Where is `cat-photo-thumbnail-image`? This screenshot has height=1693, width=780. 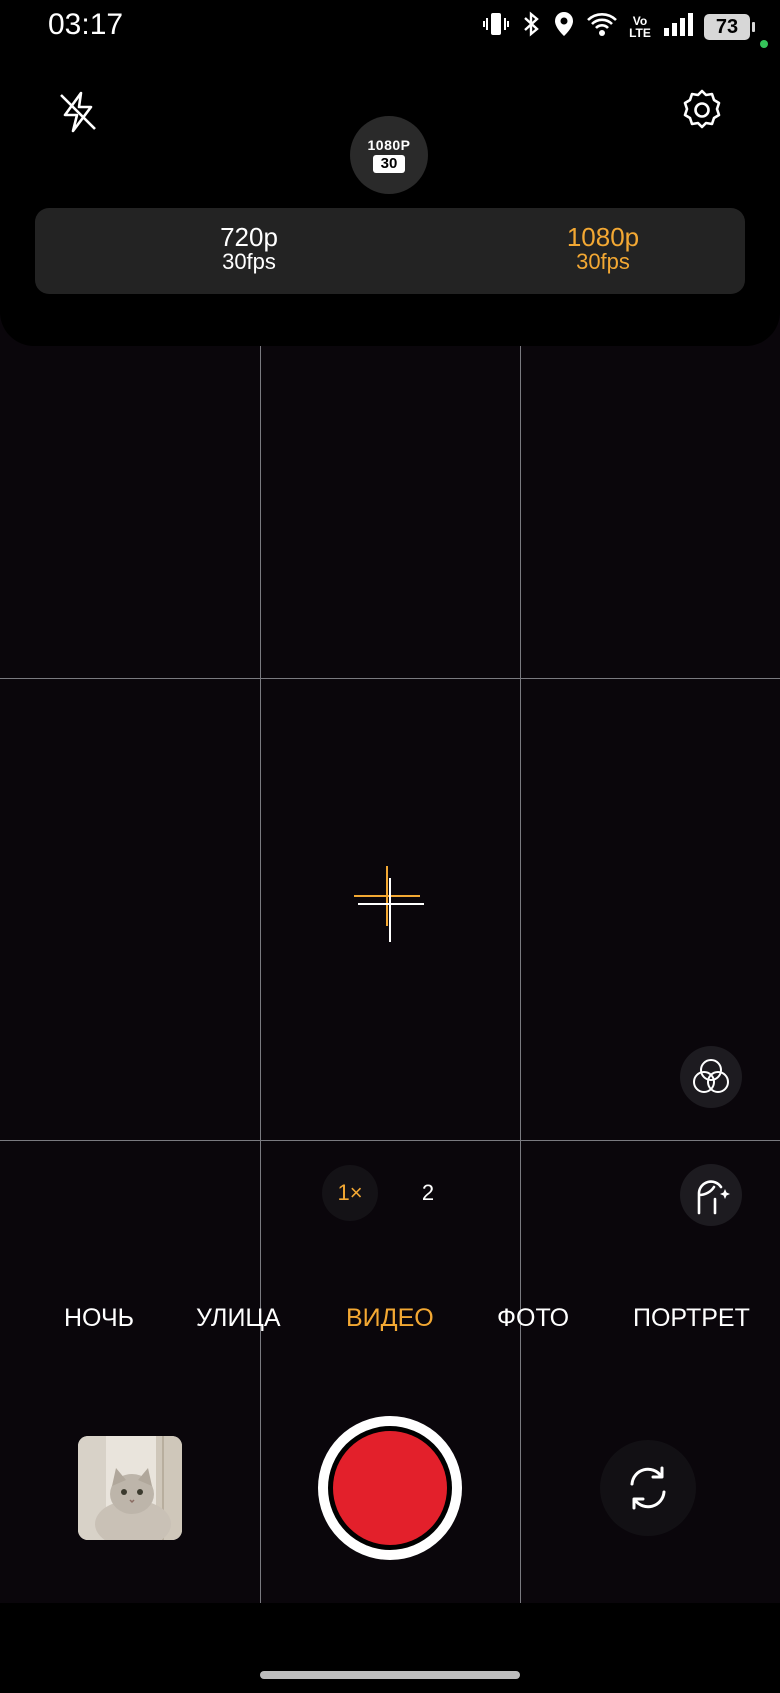 cat-photo-thumbnail-image is located at coordinates (130, 1488).